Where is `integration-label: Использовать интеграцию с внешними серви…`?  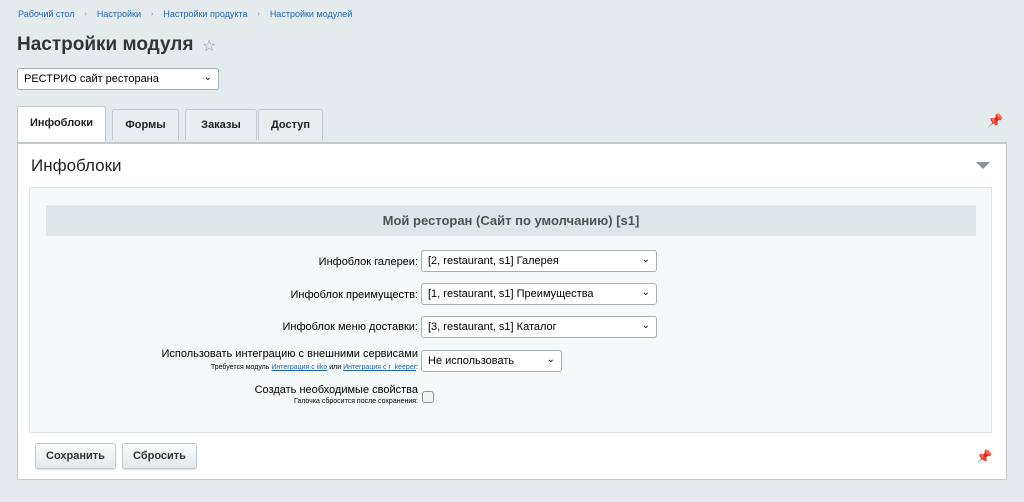 integration-label: Использовать интеграцию с внешними серви… is located at coordinates (289, 354).